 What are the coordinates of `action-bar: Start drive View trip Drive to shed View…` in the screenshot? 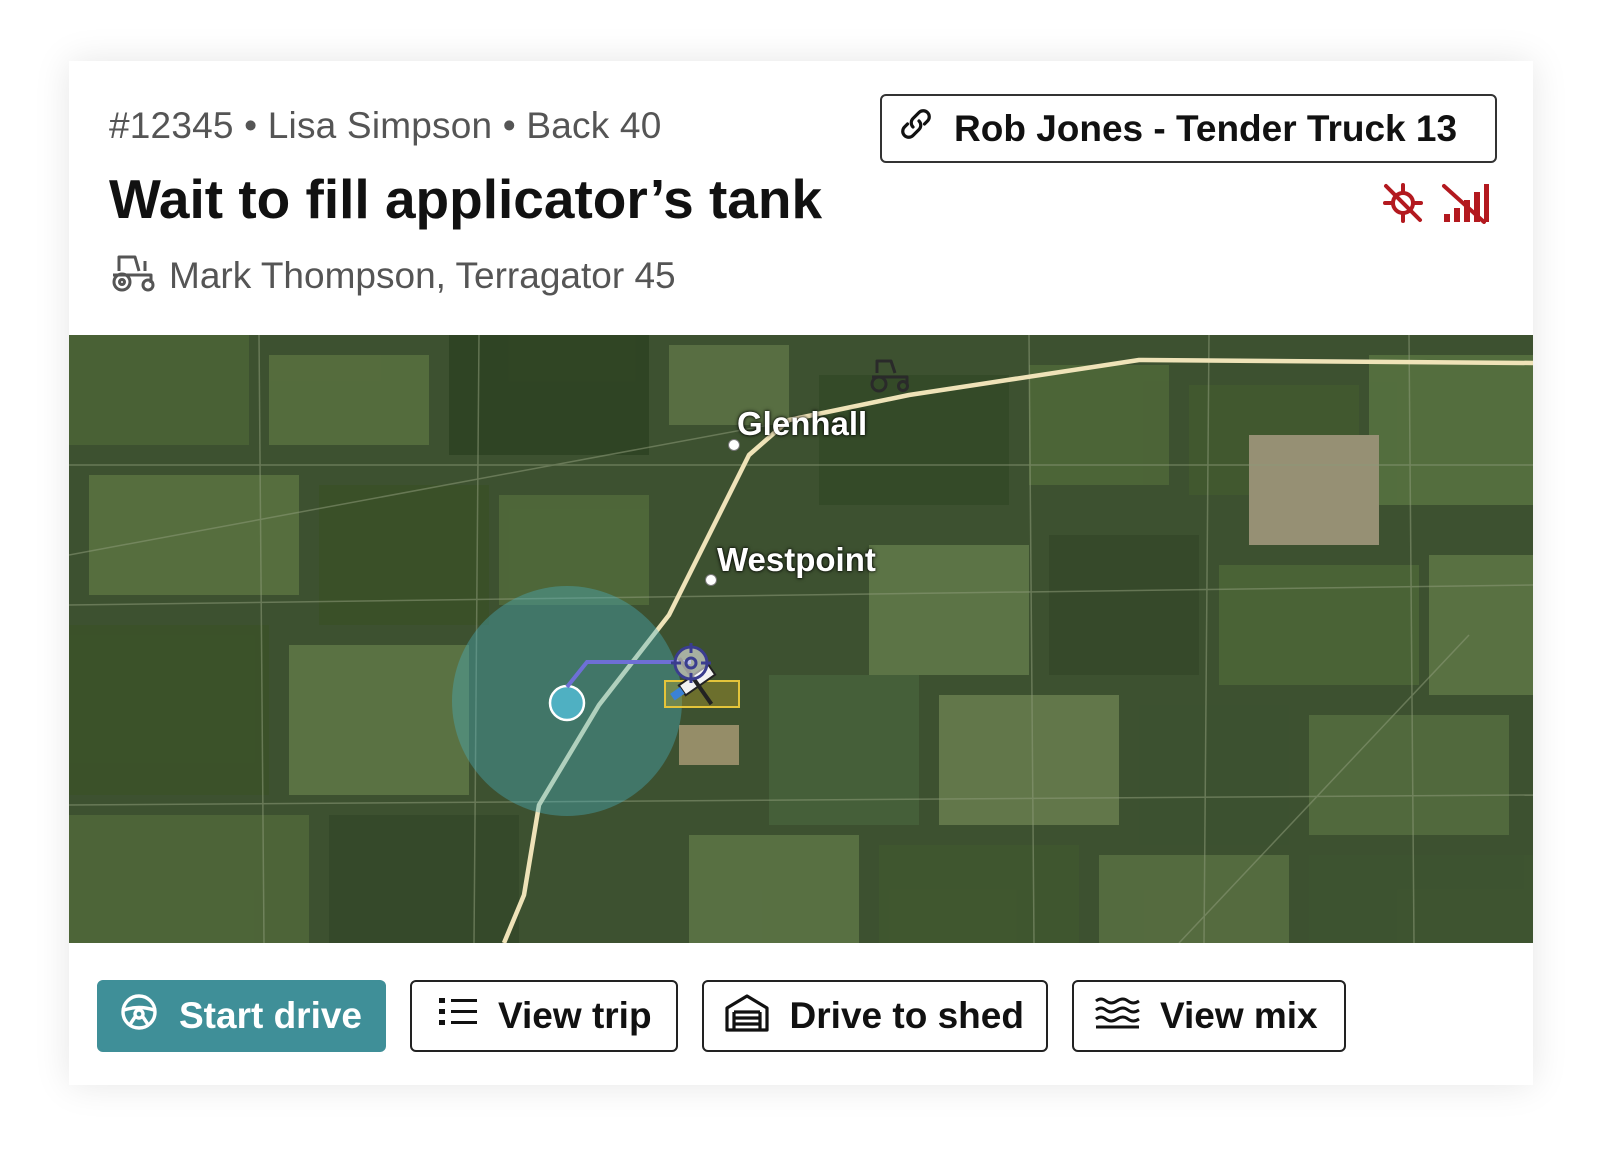 It's located at (721, 1016).